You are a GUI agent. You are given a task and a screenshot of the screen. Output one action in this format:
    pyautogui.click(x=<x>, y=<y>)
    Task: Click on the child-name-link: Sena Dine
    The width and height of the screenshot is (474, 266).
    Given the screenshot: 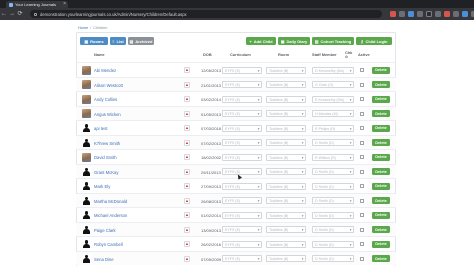 What is the action you would take?
    pyautogui.click(x=104, y=259)
    